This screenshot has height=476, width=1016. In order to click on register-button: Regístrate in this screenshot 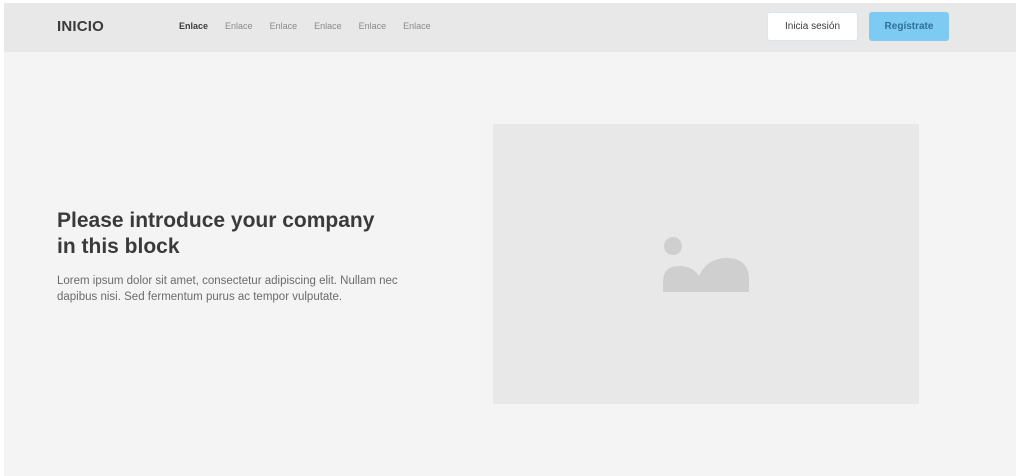, I will do `click(909, 26)`.